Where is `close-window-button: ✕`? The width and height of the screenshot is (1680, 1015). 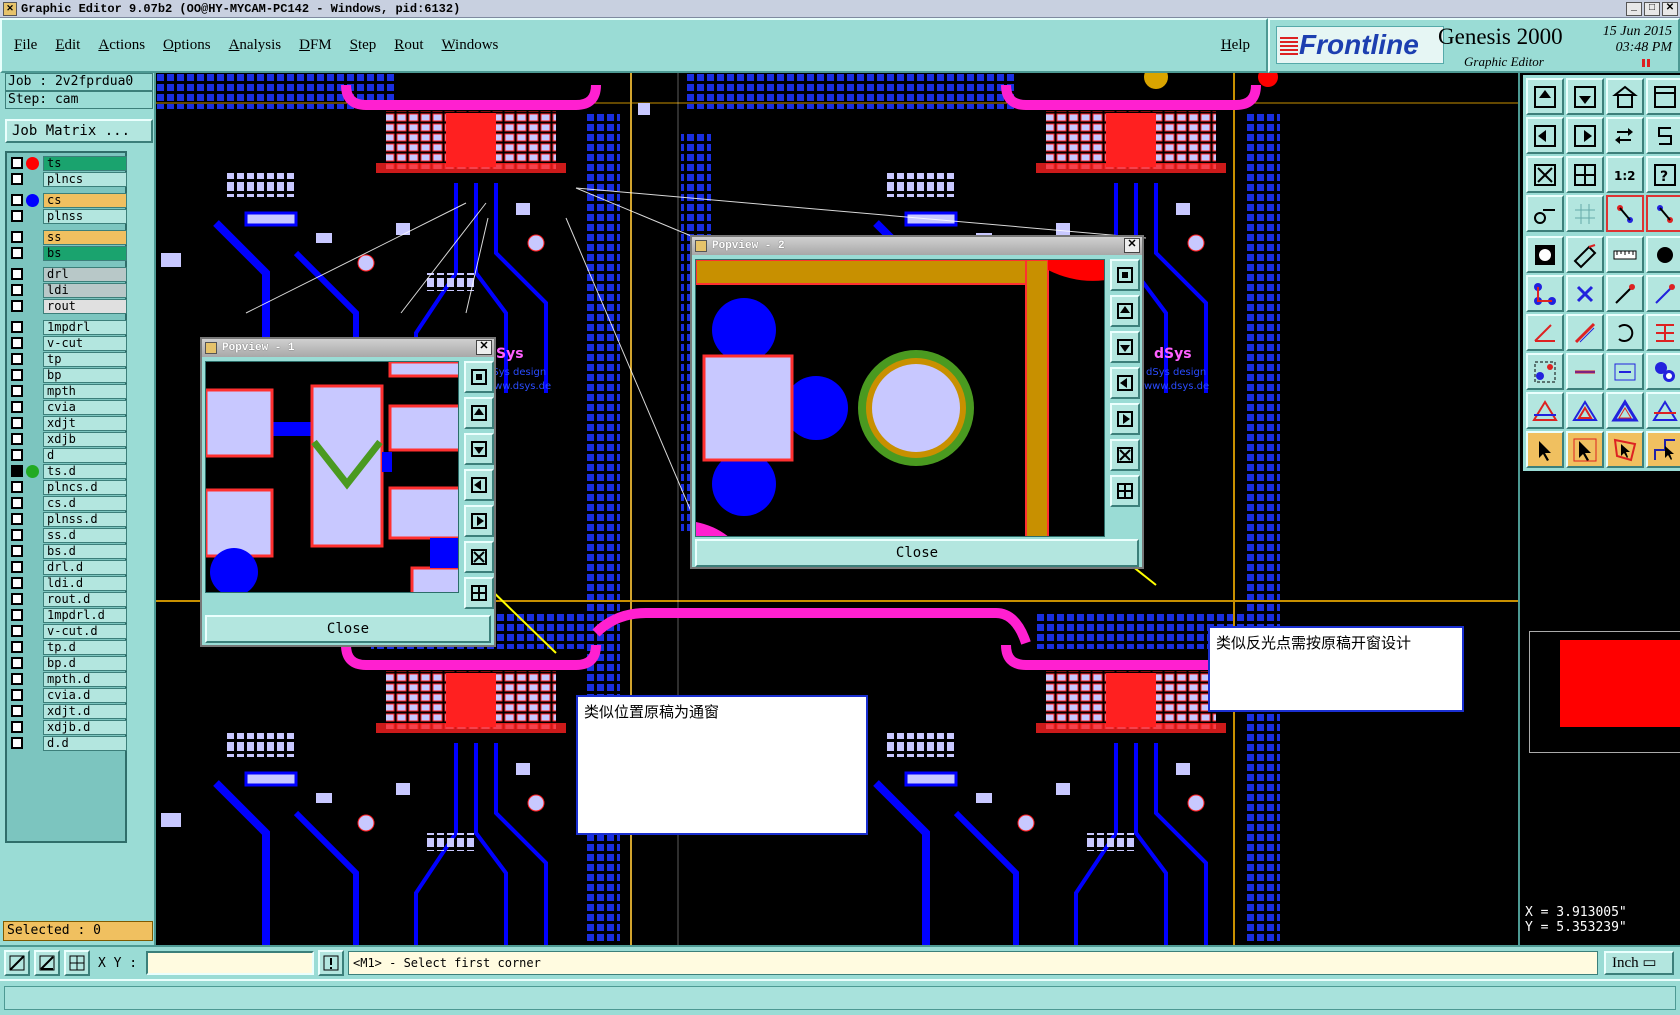
close-window-button: ✕ is located at coordinates (1670, 8).